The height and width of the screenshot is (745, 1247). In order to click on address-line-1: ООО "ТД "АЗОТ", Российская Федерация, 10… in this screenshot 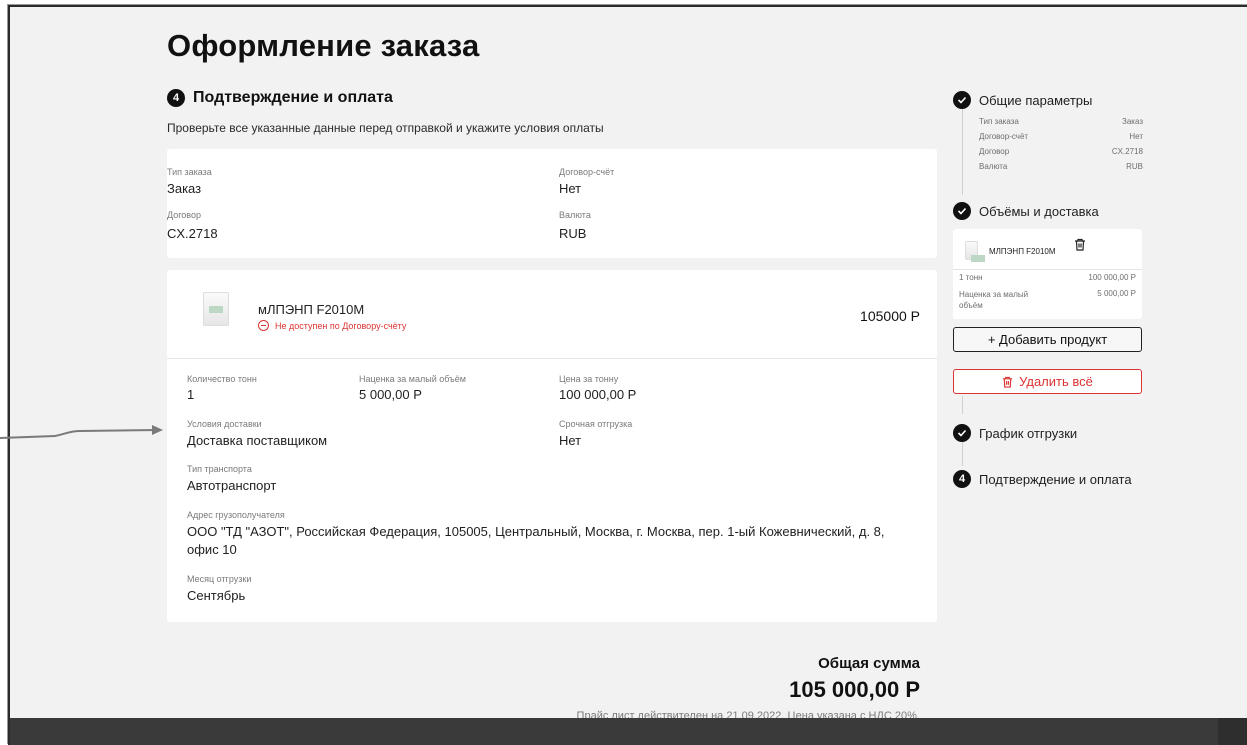, I will do `click(536, 531)`.